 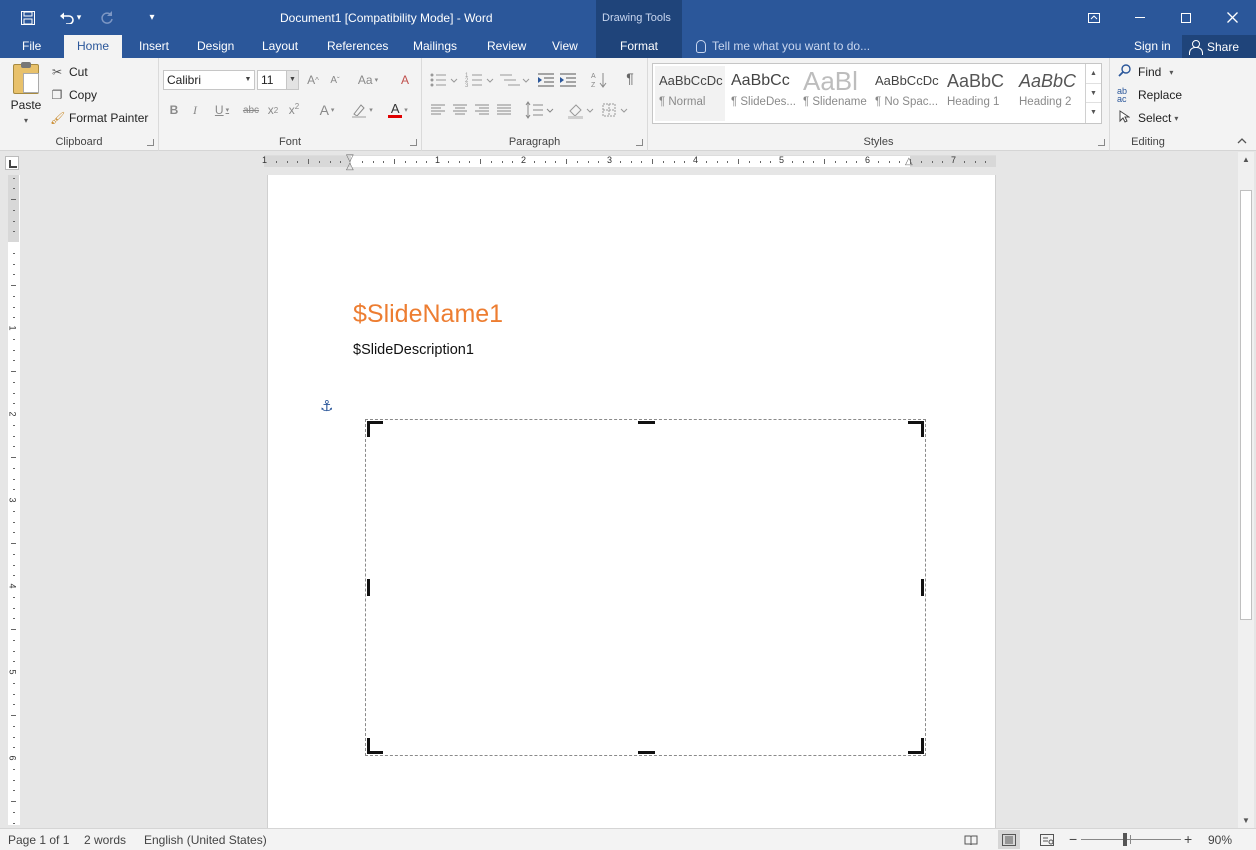 I want to click on crop-handle-bottom, so click(x=646, y=752).